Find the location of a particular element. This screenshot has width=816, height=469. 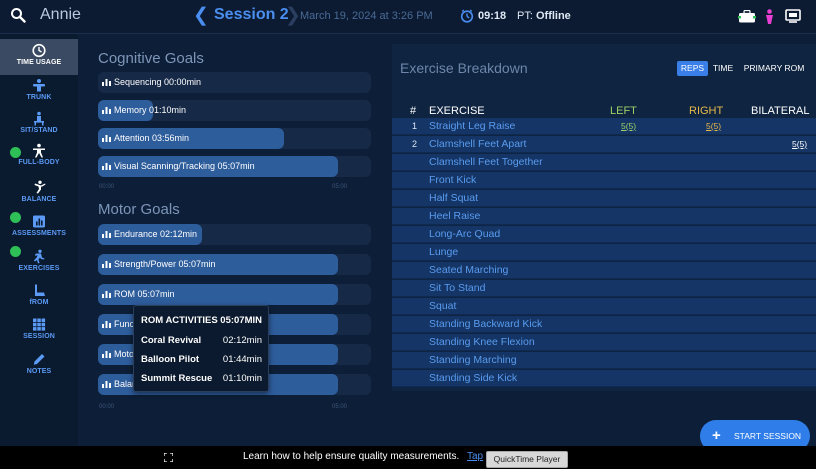

exercise-row: Standing Knee Flexion is located at coordinates (604, 342).